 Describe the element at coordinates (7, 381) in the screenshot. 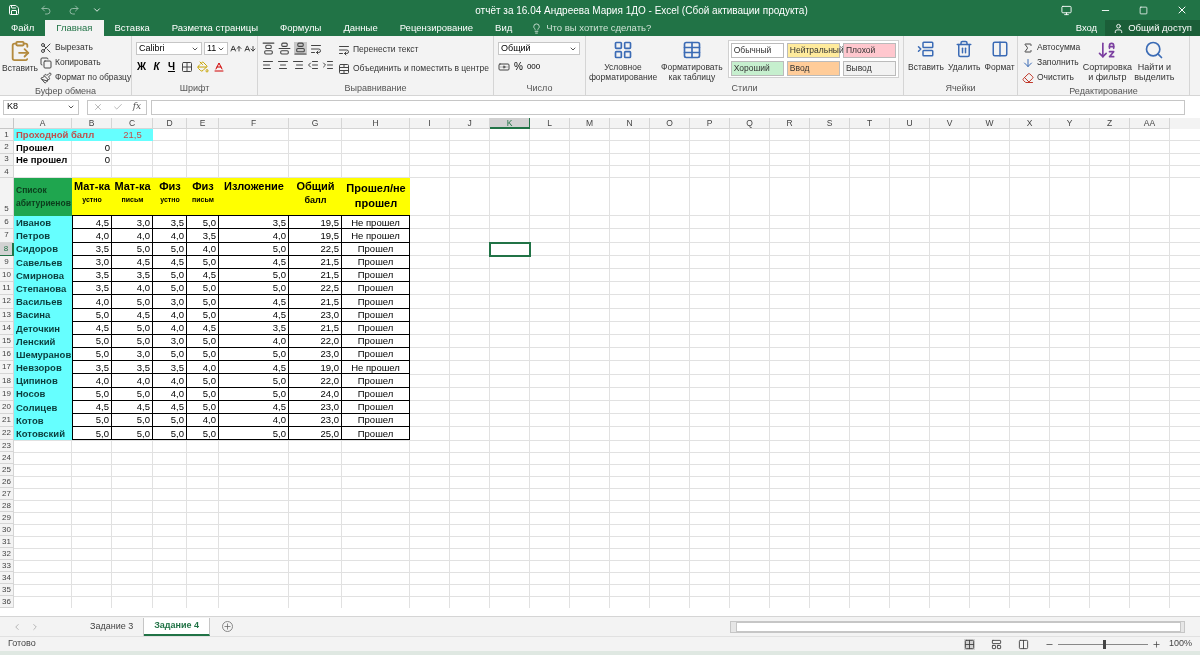

I see `row-header: 18` at that location.